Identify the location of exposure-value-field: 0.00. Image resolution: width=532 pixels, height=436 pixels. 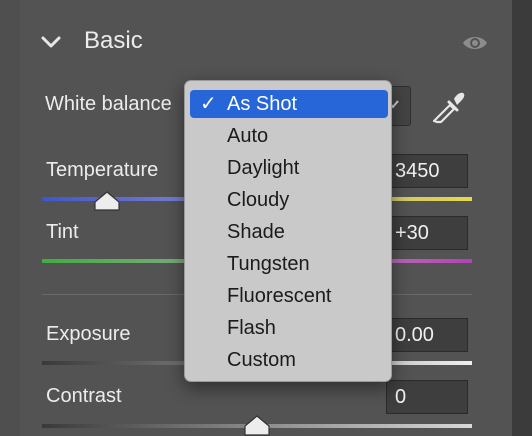
(427, 335).